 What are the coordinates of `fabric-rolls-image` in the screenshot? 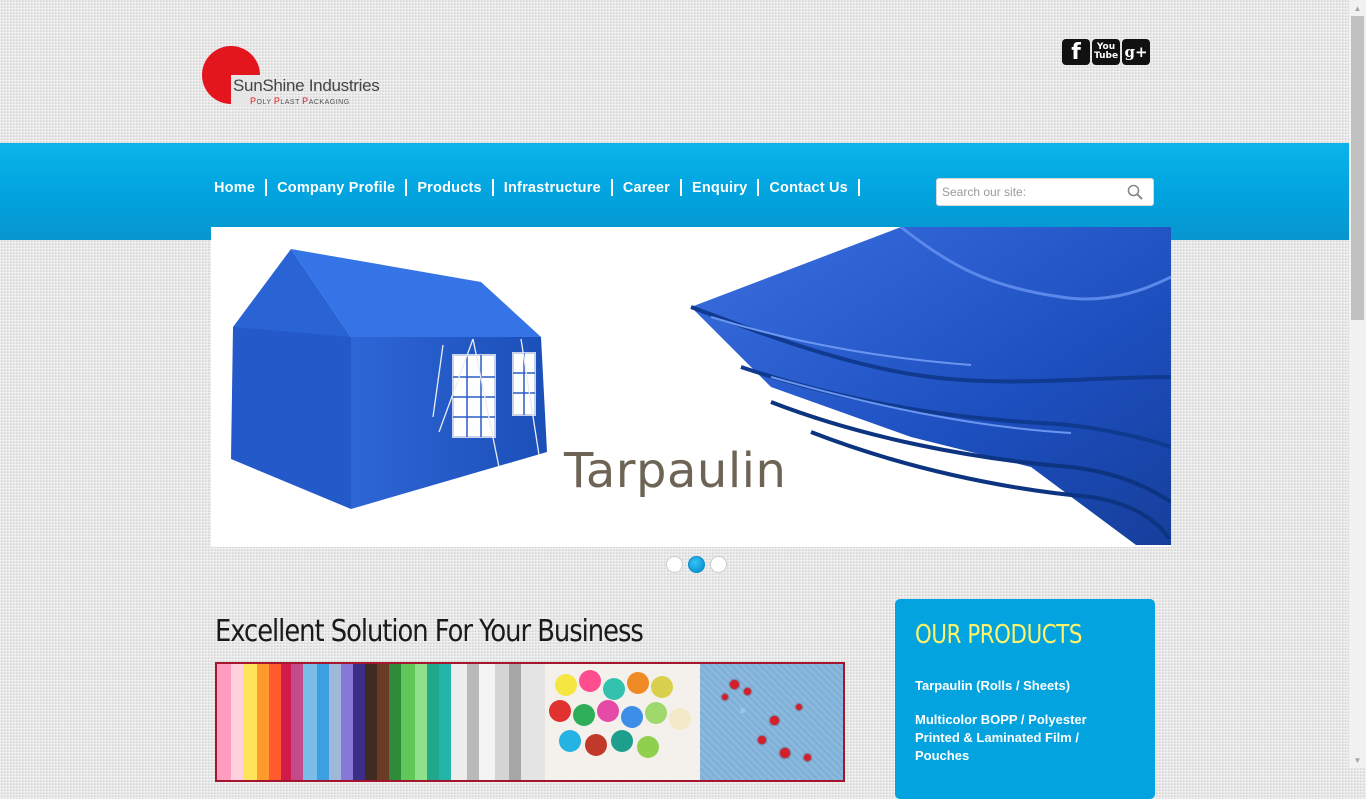 It's located at (622, 722).